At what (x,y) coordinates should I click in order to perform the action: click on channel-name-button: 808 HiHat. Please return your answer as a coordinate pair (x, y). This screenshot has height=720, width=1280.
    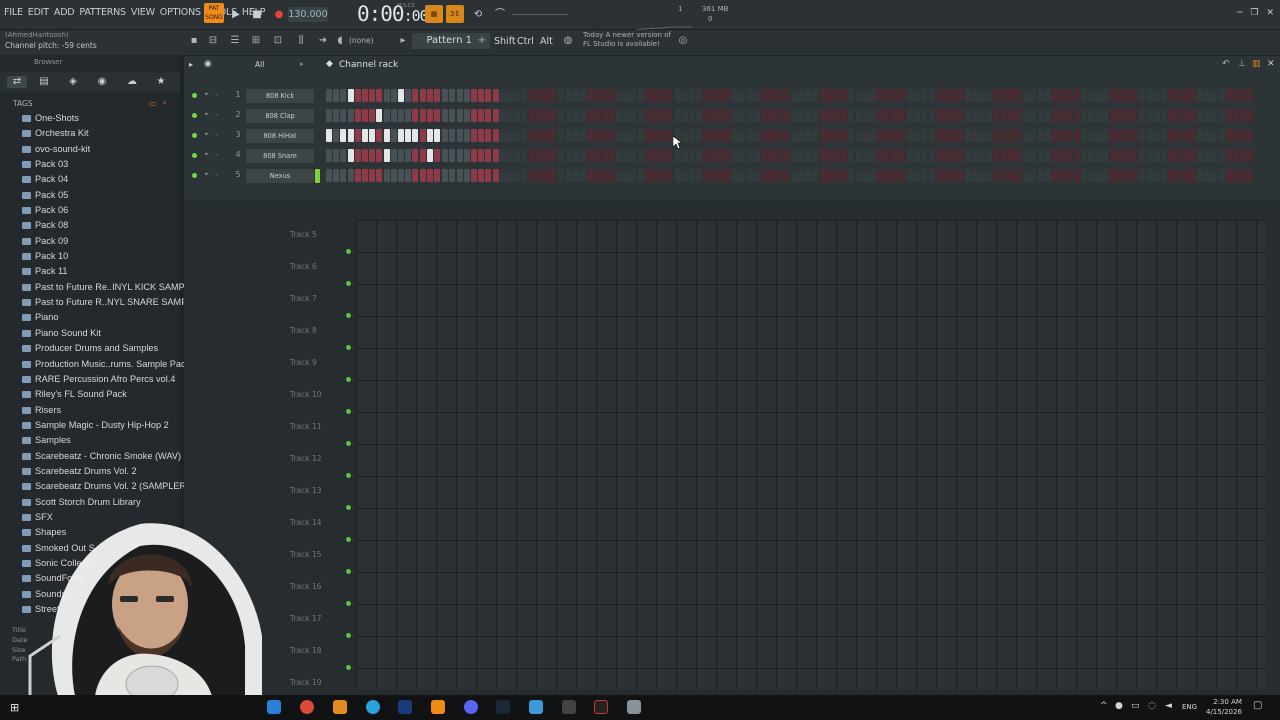
    Looking at the image, I should click on (280, 136).